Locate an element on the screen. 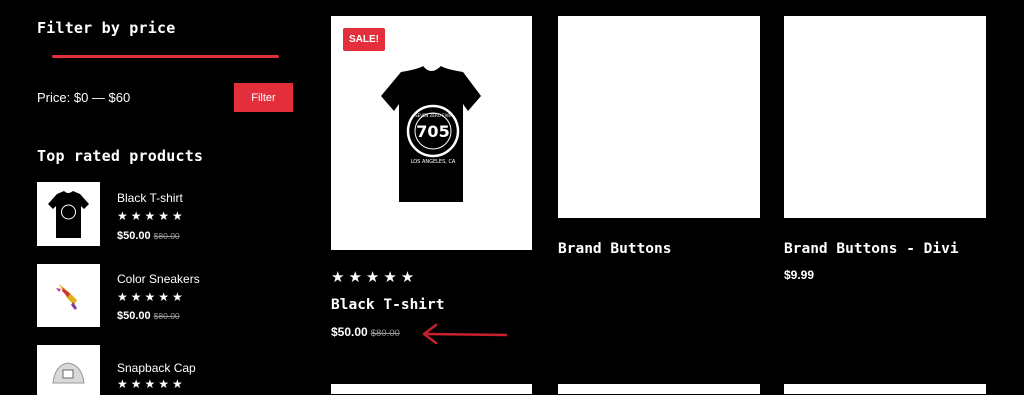 This screenshot has height=395, width=1024. slider-min-handle is located at coordinates (45, 56).